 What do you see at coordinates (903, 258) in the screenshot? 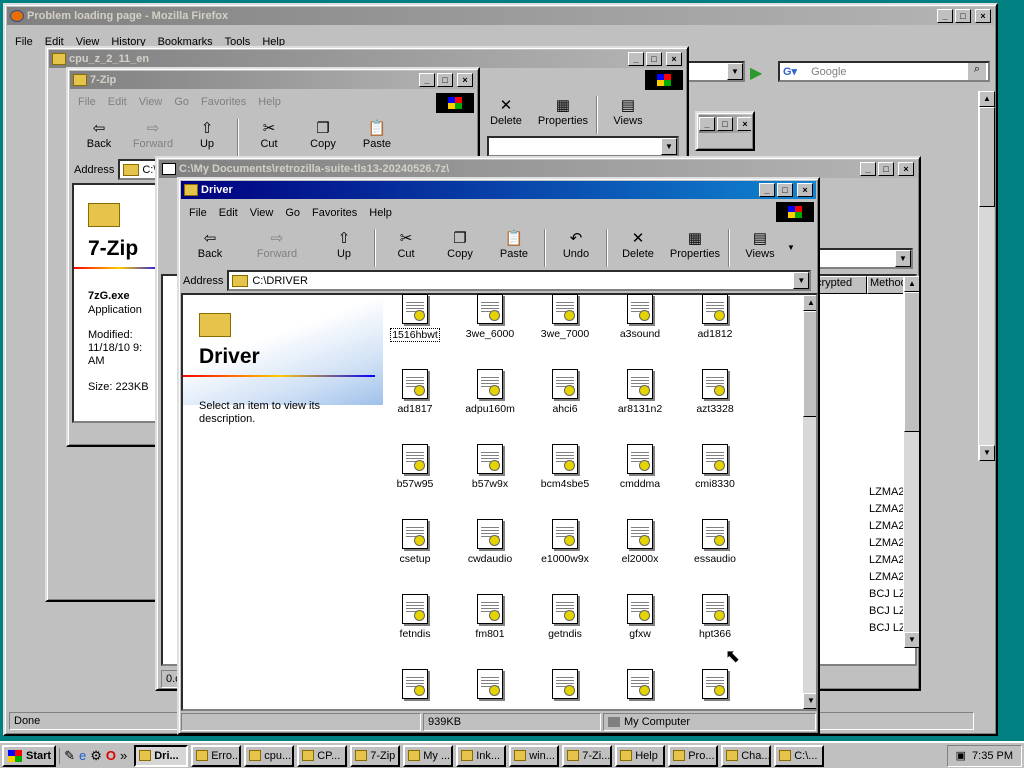
I see `path-dropdown: ▼` at bounding box center [903, 258].